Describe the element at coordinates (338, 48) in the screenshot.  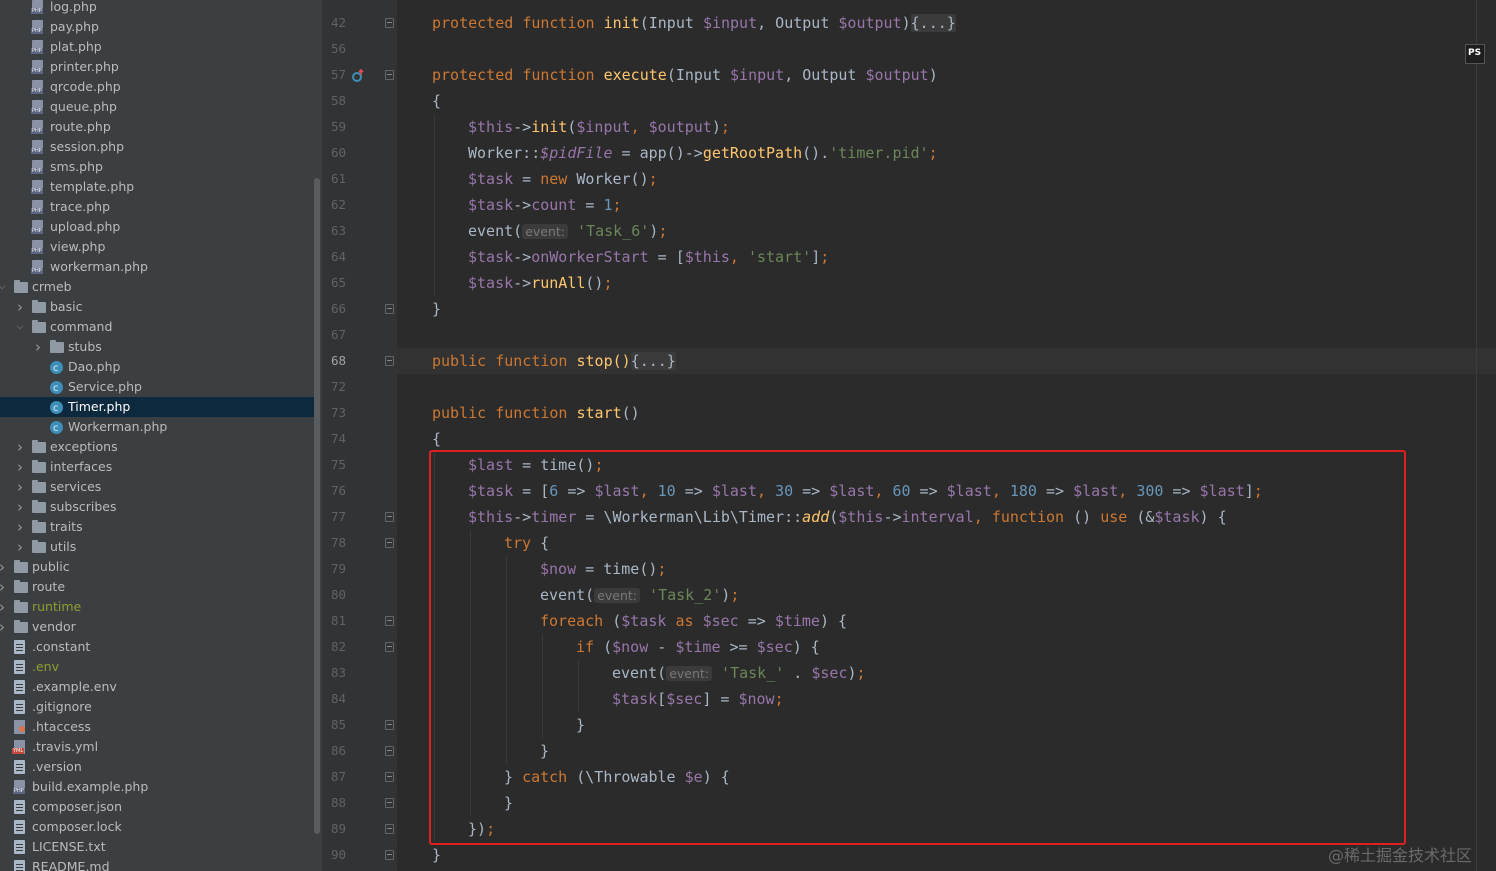
I see `line-number: 56` at that location.